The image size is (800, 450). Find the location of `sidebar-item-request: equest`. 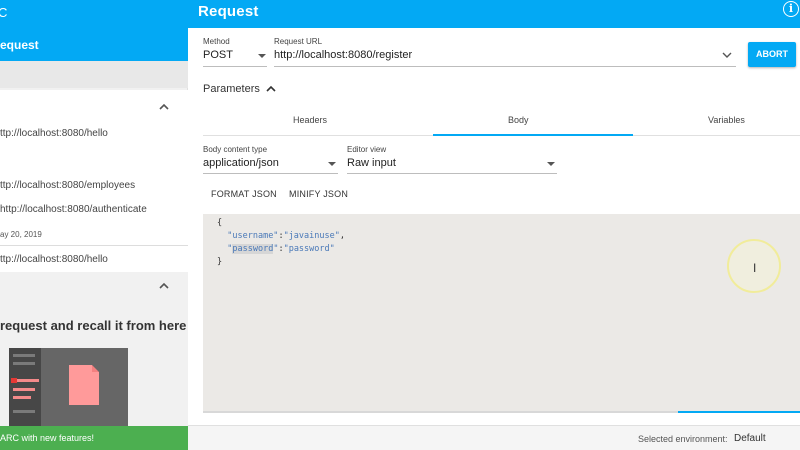

sidebar-item-request: equest is located at coordinates (94, 44).